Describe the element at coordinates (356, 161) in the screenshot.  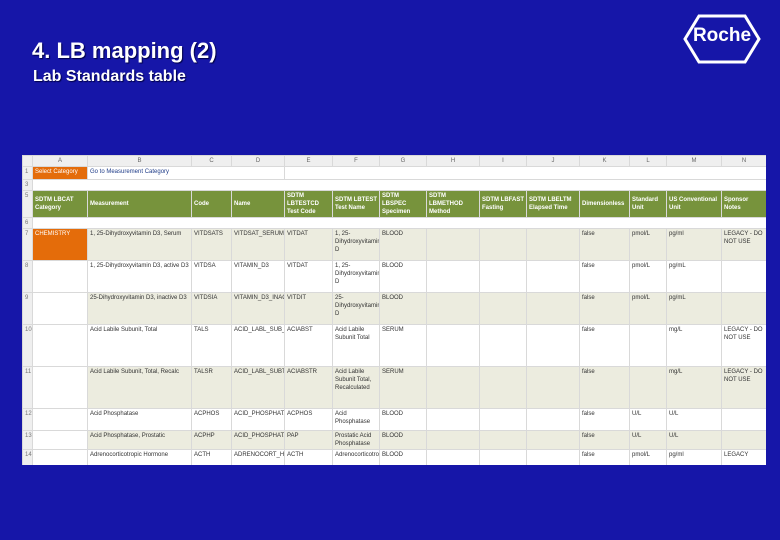
I see `column-letter: F` at that location.